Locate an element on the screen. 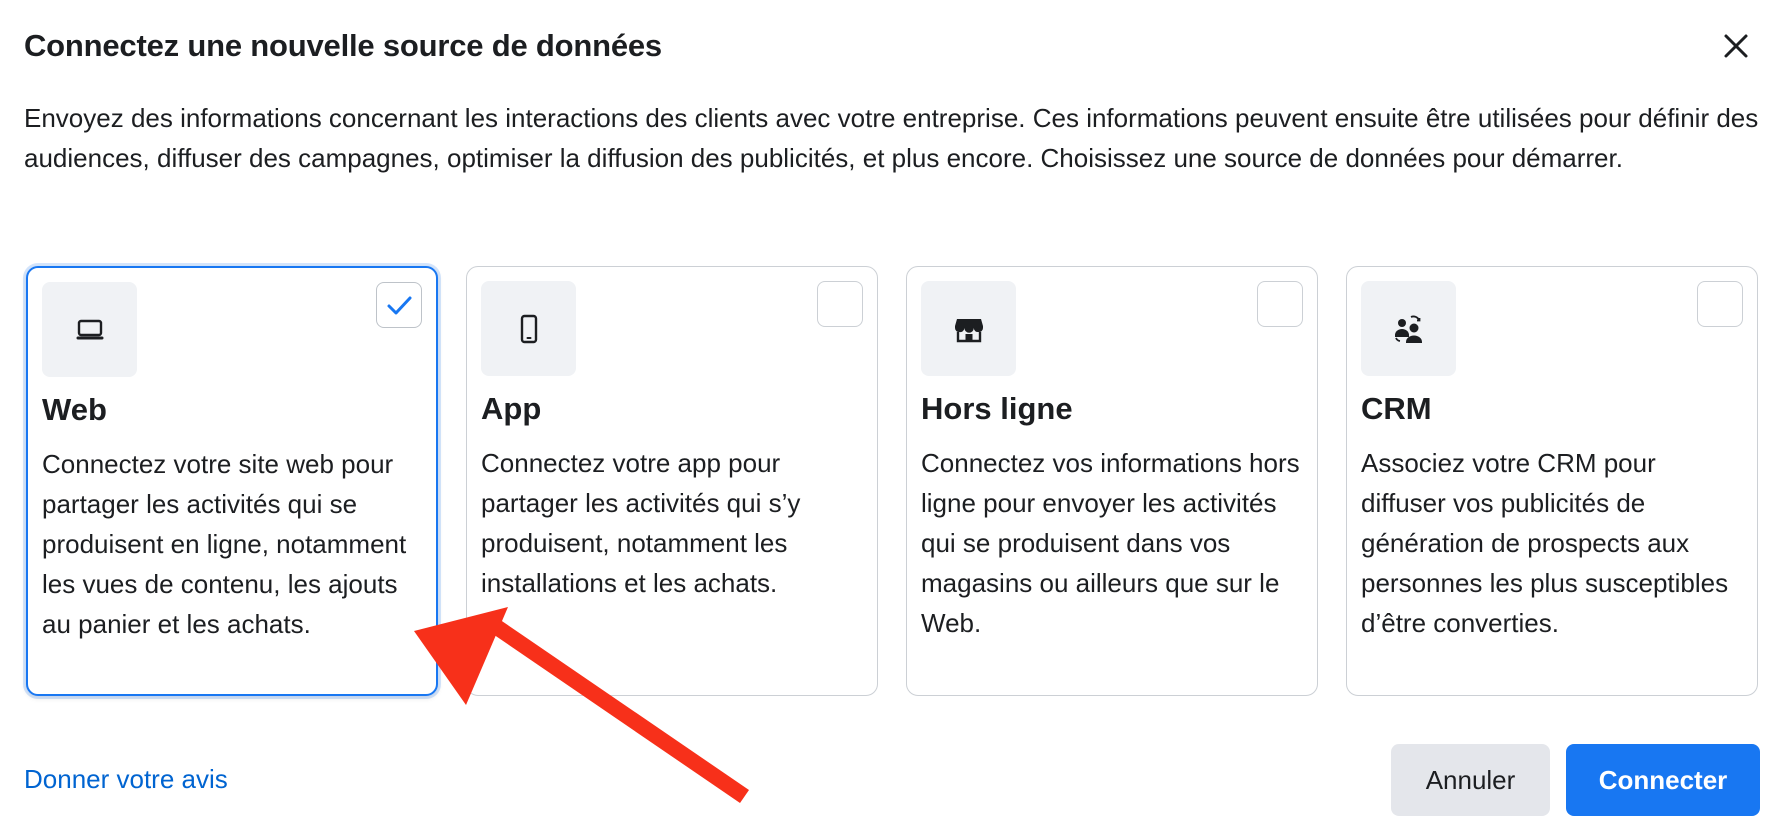 The height and width of the screenshot is (830, 1786). phone-icon is located at coordinates (528, 328).